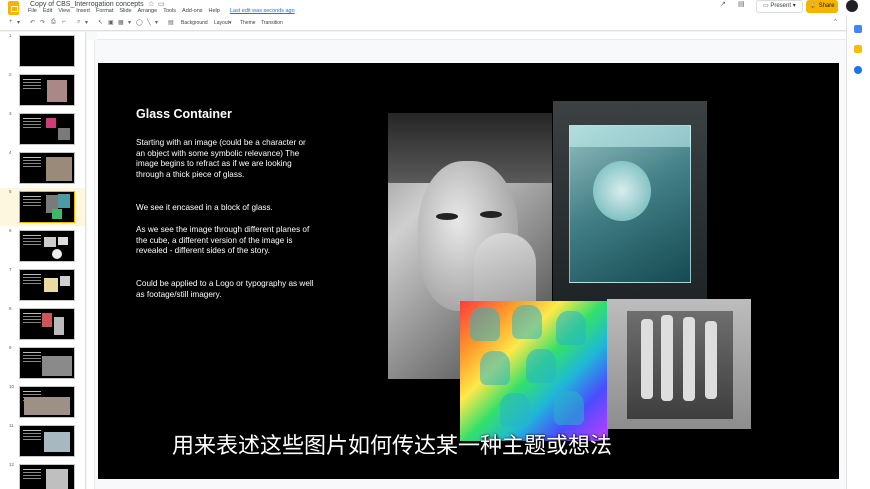  Describe the element at coordinates (10, 230) in the screenshot. I see `slide-number: 6` at that location.